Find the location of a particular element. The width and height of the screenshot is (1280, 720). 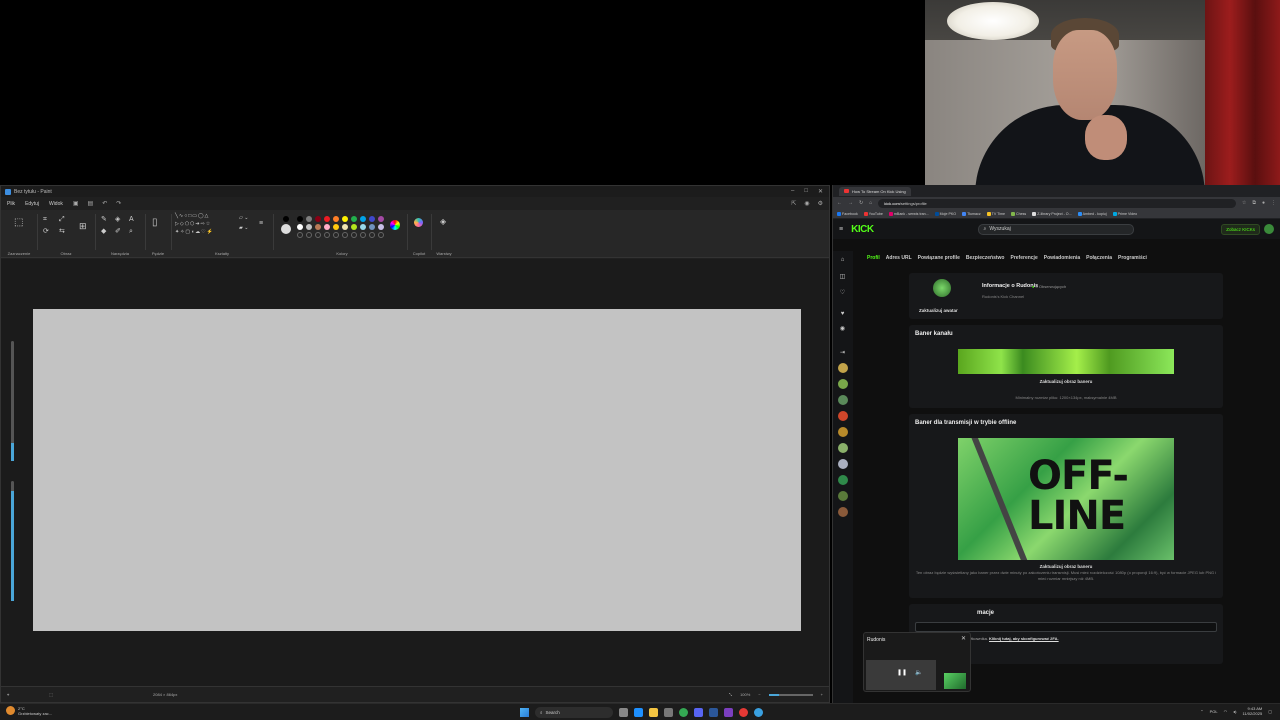

update-avatar-button: Zaktualizuj awatar is located at coordinates (938, 310).